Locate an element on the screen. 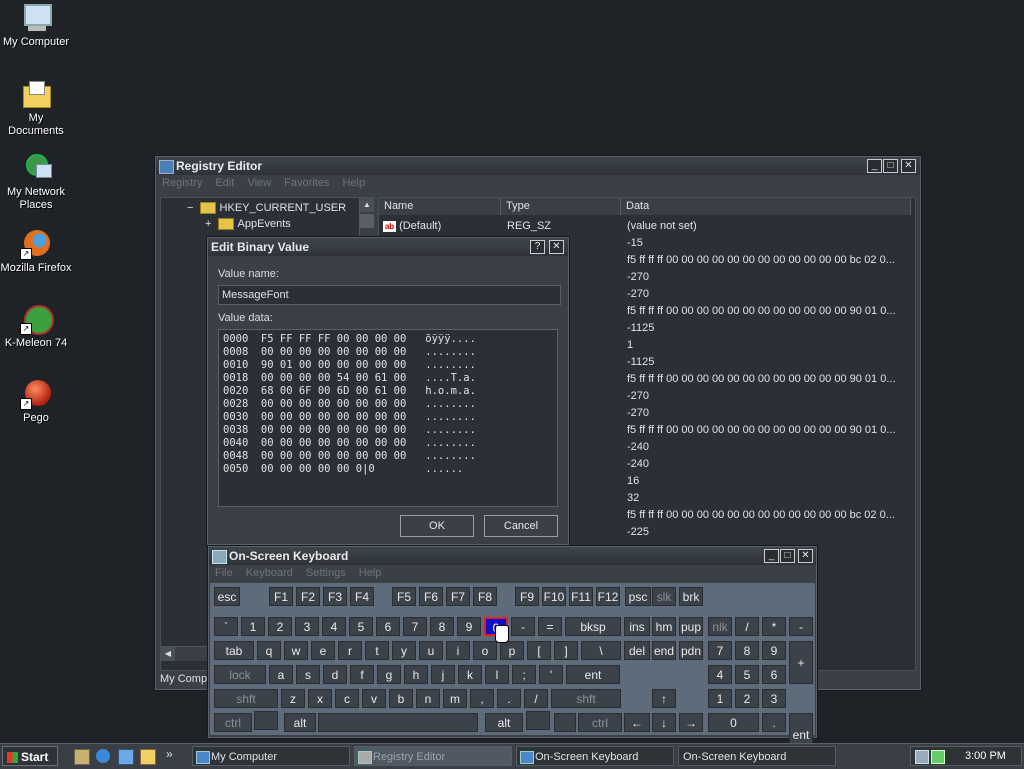  key: F3 is located at coordinates (335, 596).